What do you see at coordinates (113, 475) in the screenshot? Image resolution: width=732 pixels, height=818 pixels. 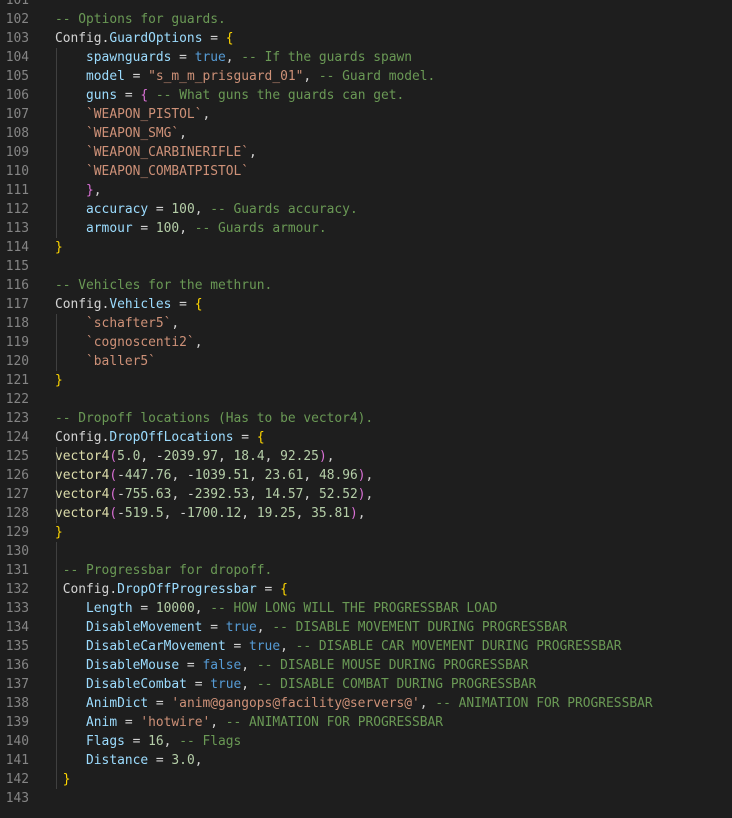 I see `code-token: (` at bounding box center [113, 475].